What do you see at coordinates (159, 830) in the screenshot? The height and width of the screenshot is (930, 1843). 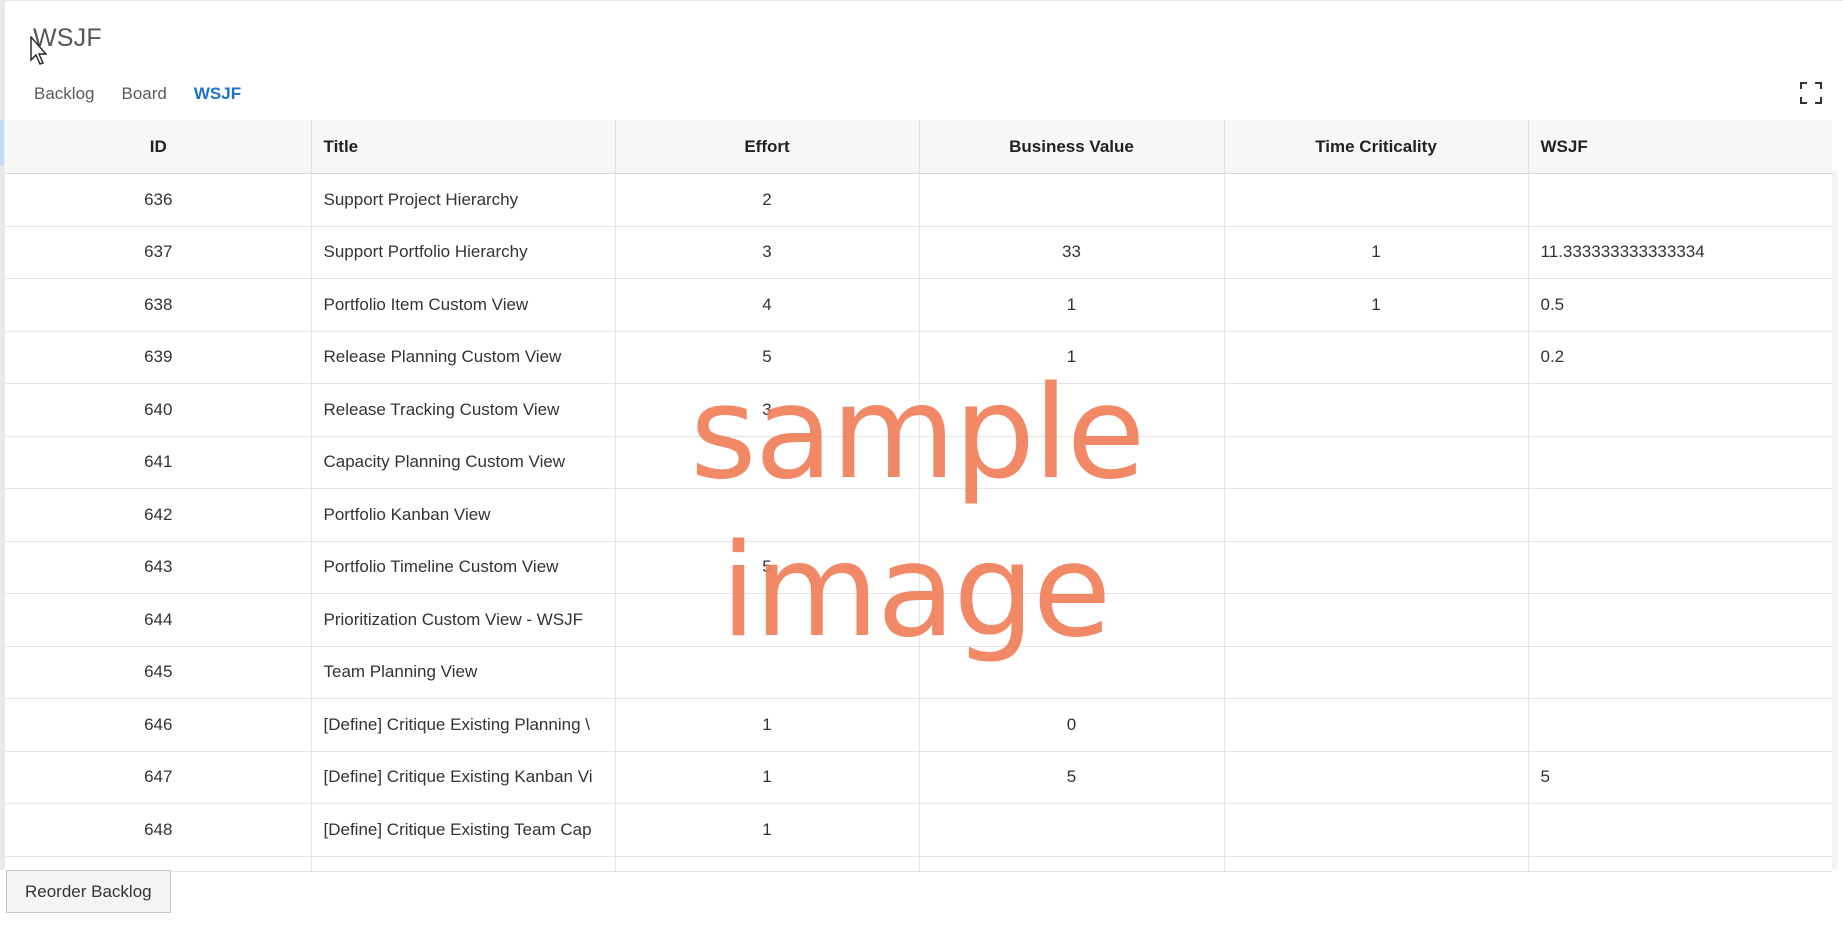 I see `cell-id: 648` at bounding box center [159, 830].